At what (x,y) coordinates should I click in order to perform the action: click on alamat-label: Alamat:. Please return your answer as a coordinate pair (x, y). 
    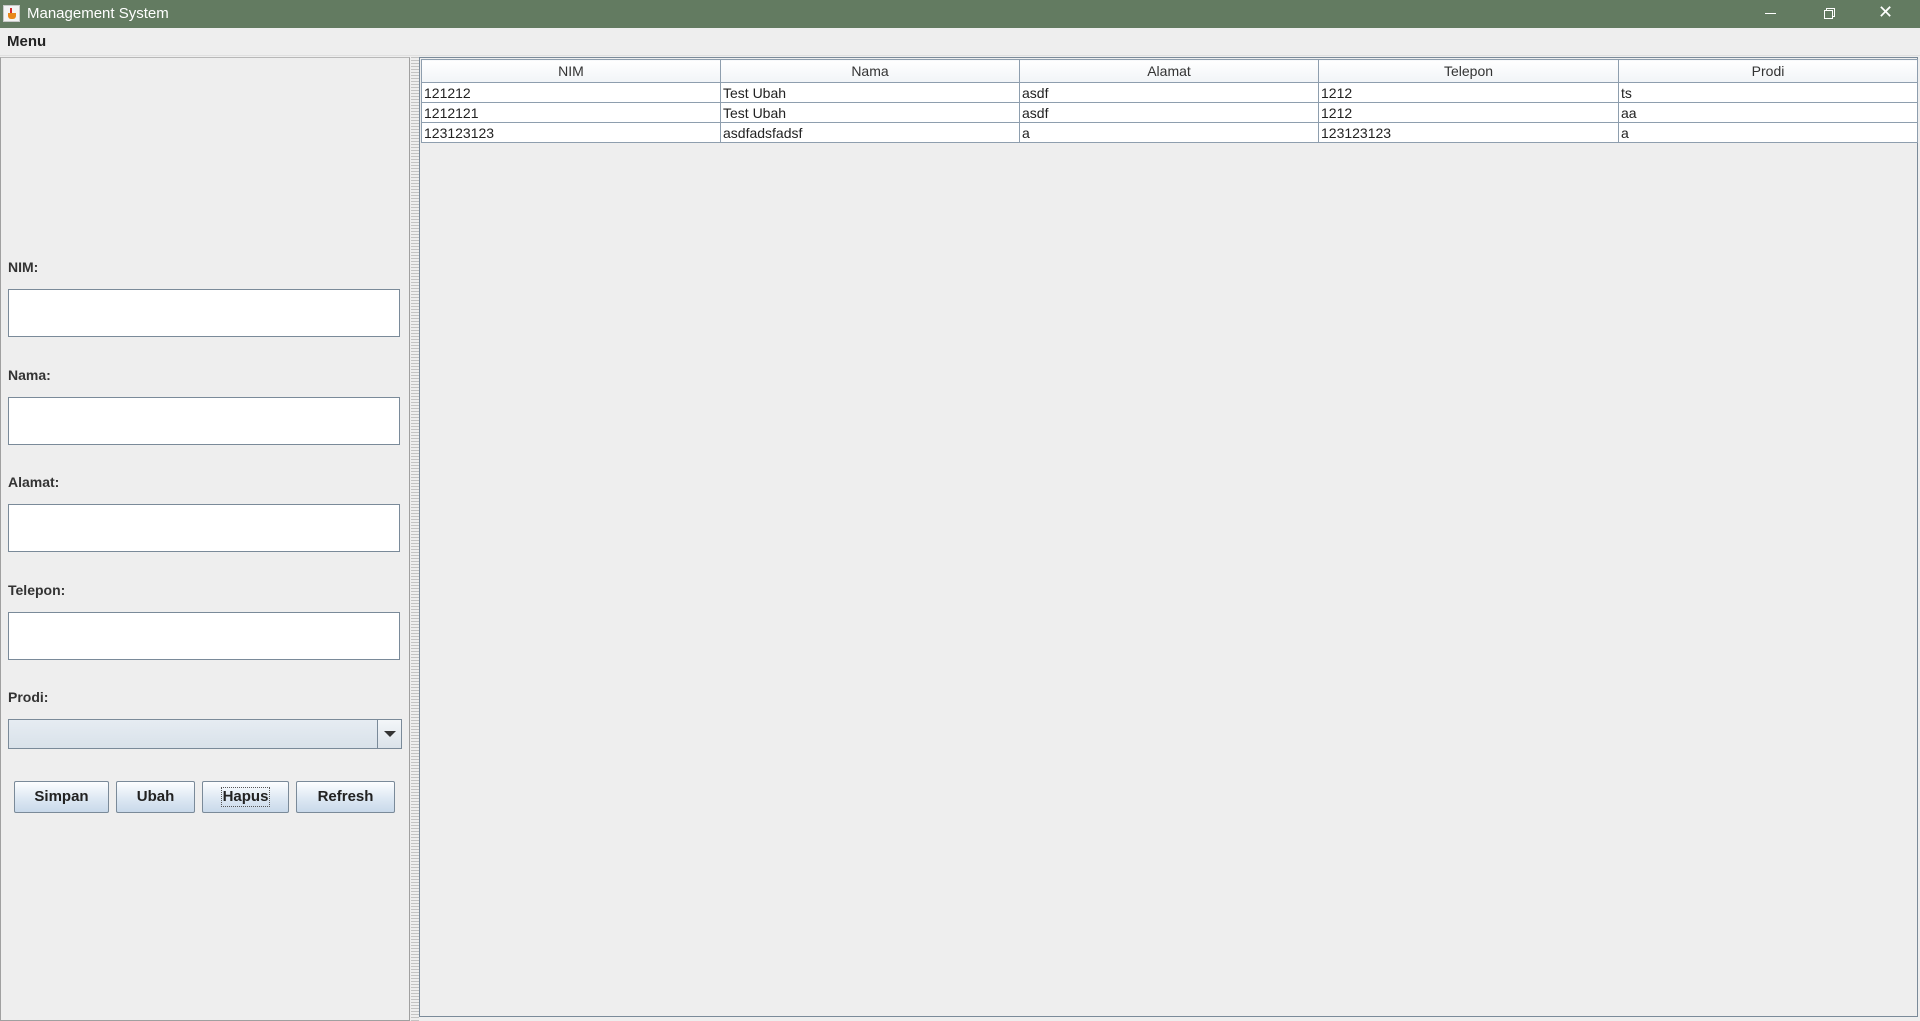
    Looking at the image, I should click on (34, 482).